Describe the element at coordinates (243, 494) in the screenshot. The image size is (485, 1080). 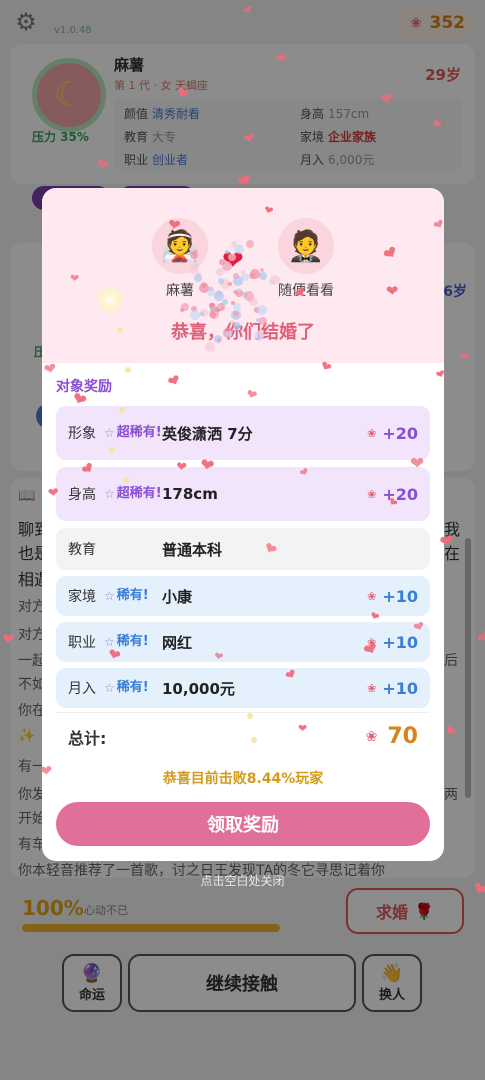
I see `reward-row-height: 身高 ☆ 超稀有! 178cm ❀ +20` at that location.